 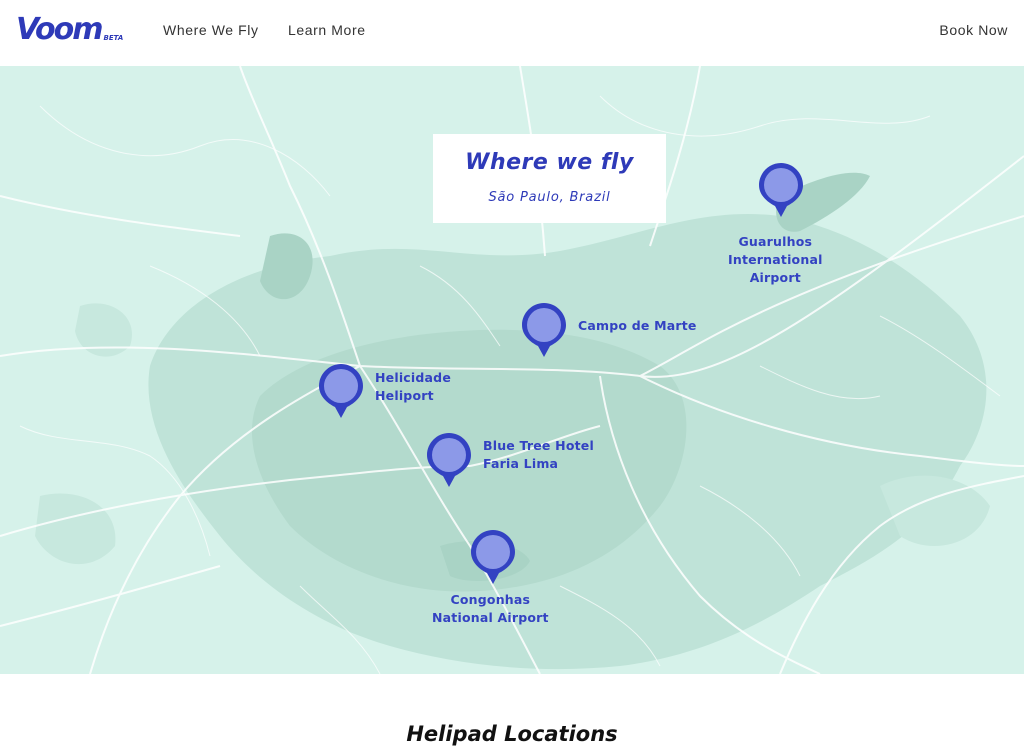 What do you see at coordinates (973, 30) in the screenshot?
I see `nav-book-now: Book Now` at bounding box center [973, 30].